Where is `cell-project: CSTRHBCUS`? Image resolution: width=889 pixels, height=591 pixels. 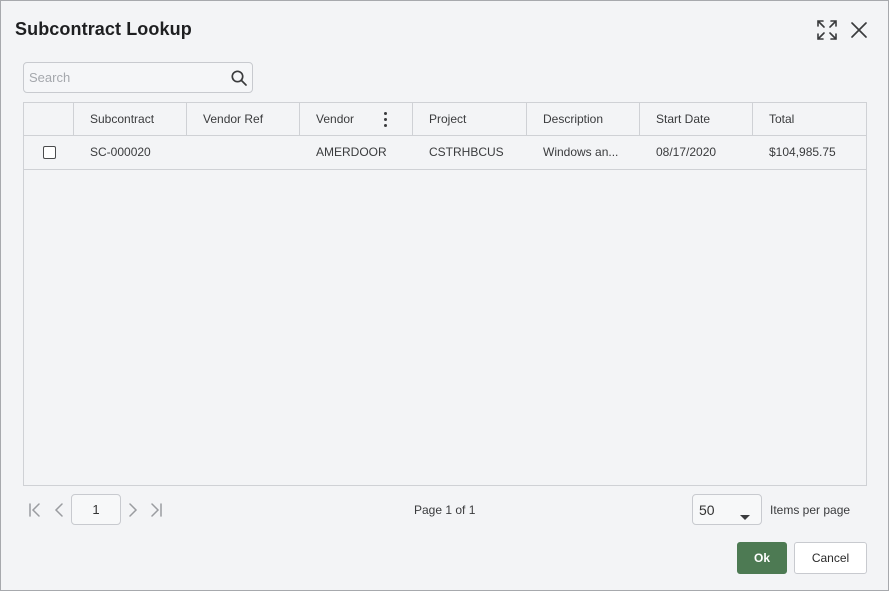
cell-project: CSTRHBCUS is located at coordinates (466, 152).